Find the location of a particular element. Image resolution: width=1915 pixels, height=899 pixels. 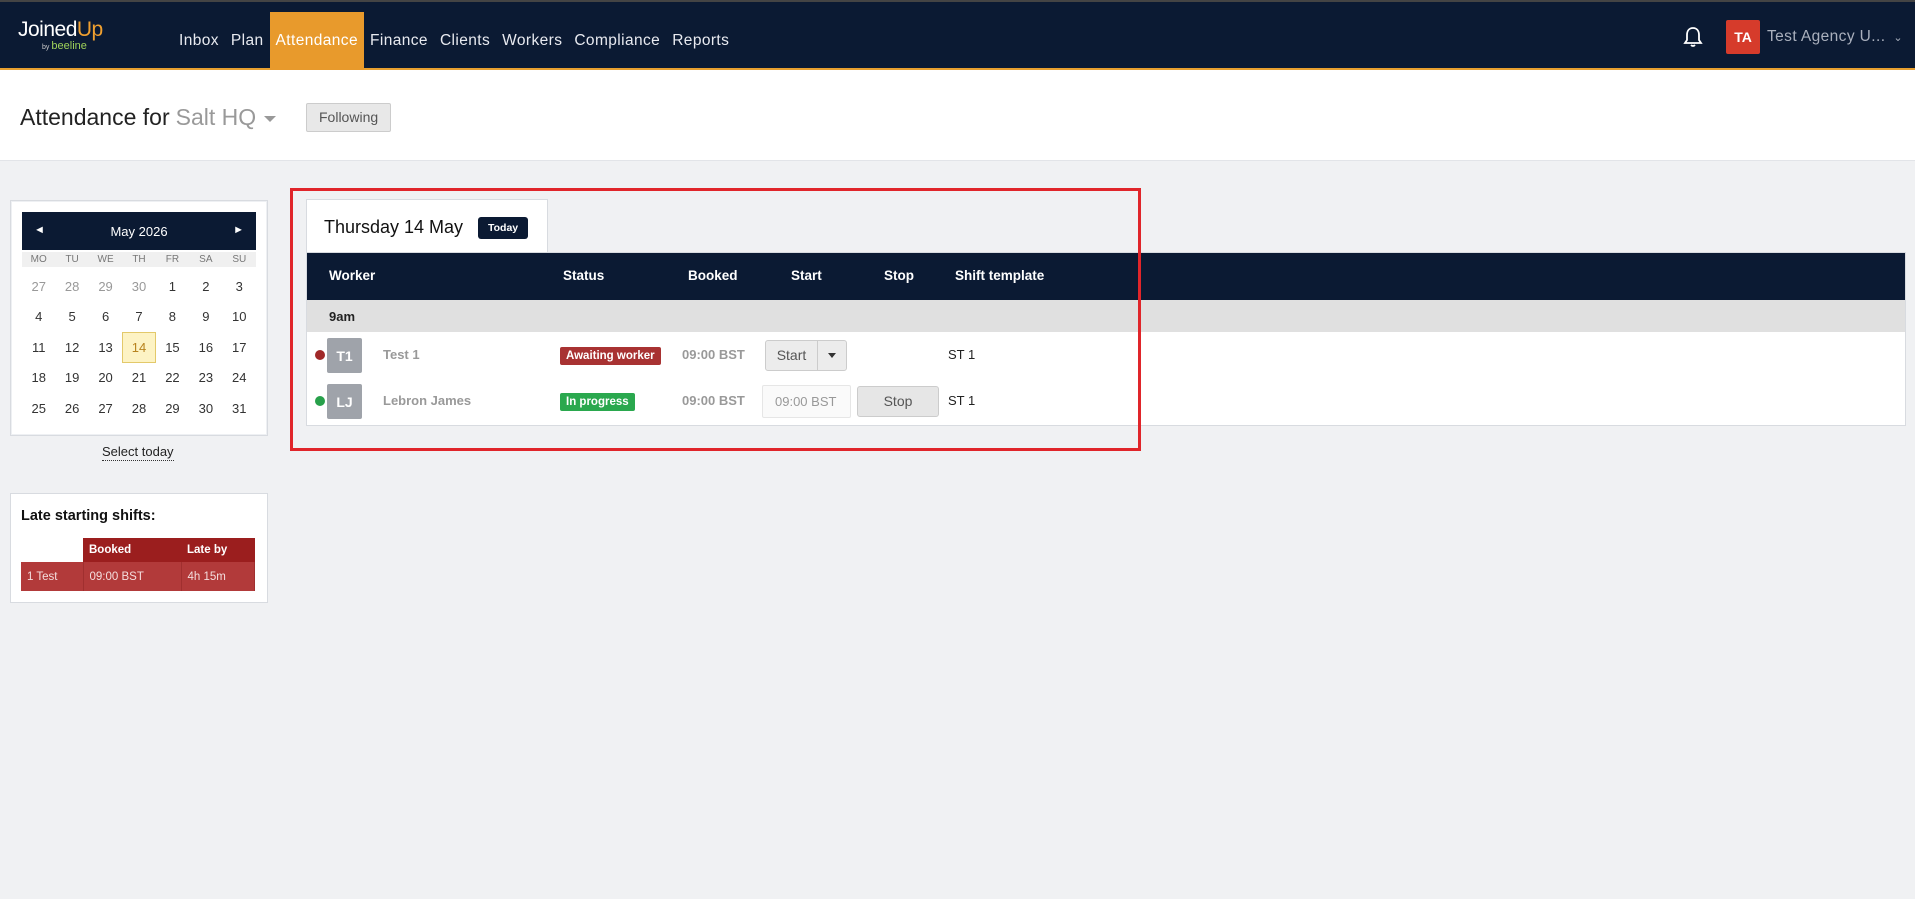

select-today-link: Select today is located at coordinates (138, 452).